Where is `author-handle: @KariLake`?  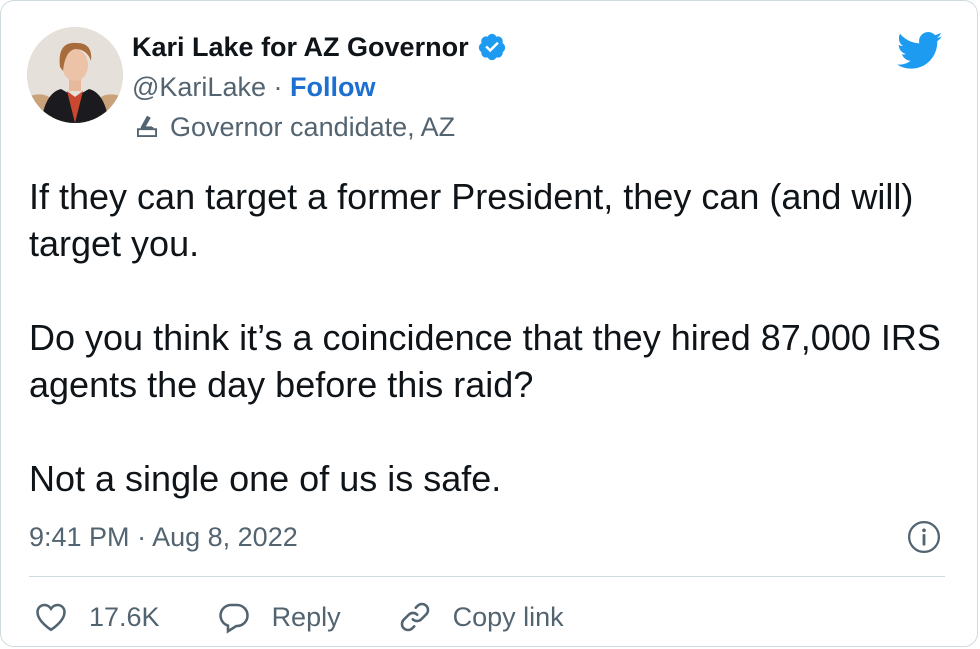 author-handle: @KariLake is located at coordinates (199, 87).